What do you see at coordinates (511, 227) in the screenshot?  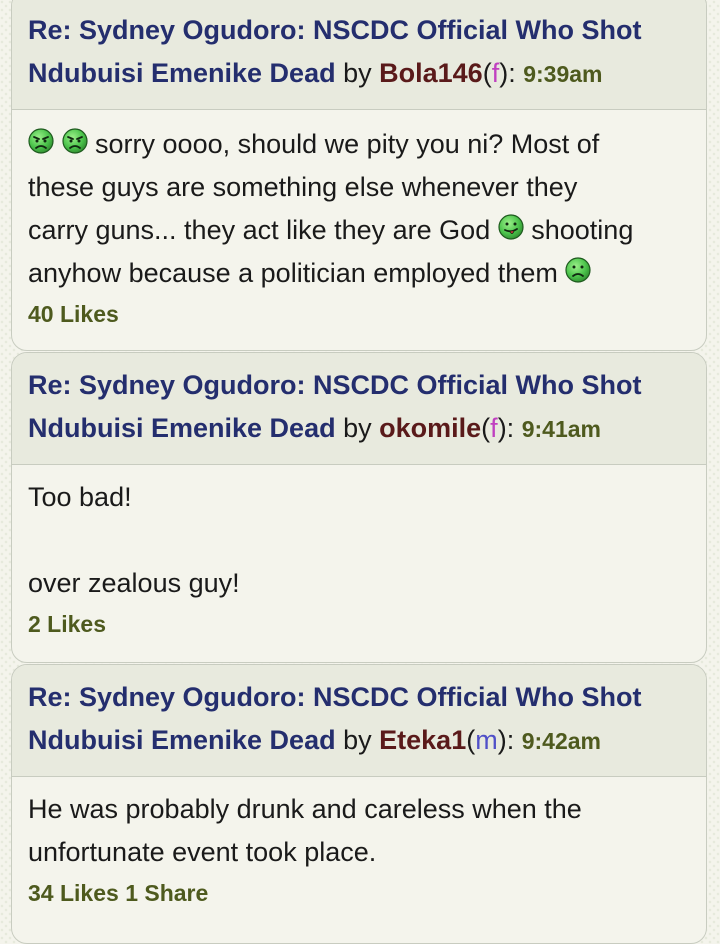 I see `tongue-face-icon` at bounding box center [511, 227].